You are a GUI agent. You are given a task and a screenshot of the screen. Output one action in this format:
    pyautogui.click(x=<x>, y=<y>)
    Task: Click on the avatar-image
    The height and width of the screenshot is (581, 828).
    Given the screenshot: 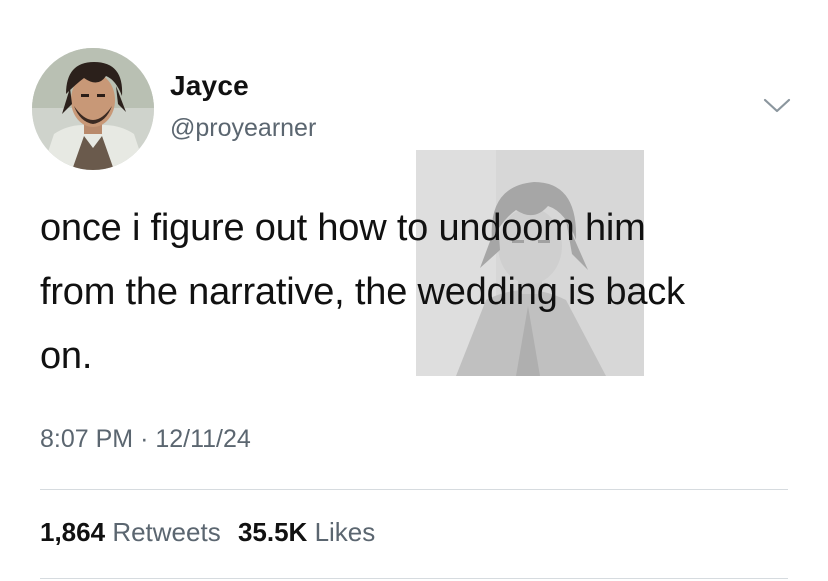 What is the action you would take?
    pyautogui.click(x=93, y=109)
    